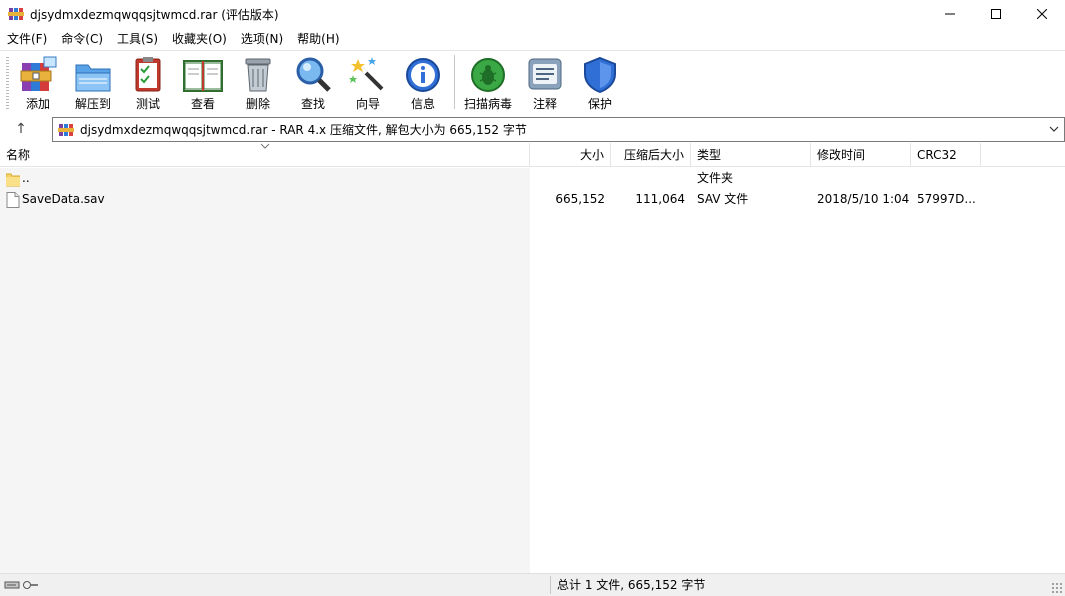 Image resolution: width=1065 pixels, height=596 pixels. What do you see at coordinates (137, 39) in the screenshot?
I see `menu-tools: 工具(S)` at bounding box center [137, 39].